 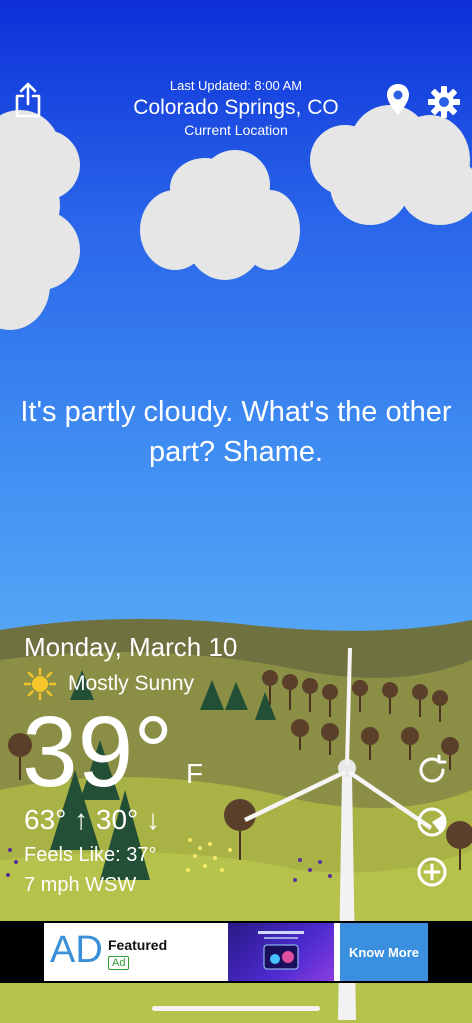 What do you see at coordinates (444, 102) in the screenshot?
I see `gear-icon` at bounding box center [444, 102].